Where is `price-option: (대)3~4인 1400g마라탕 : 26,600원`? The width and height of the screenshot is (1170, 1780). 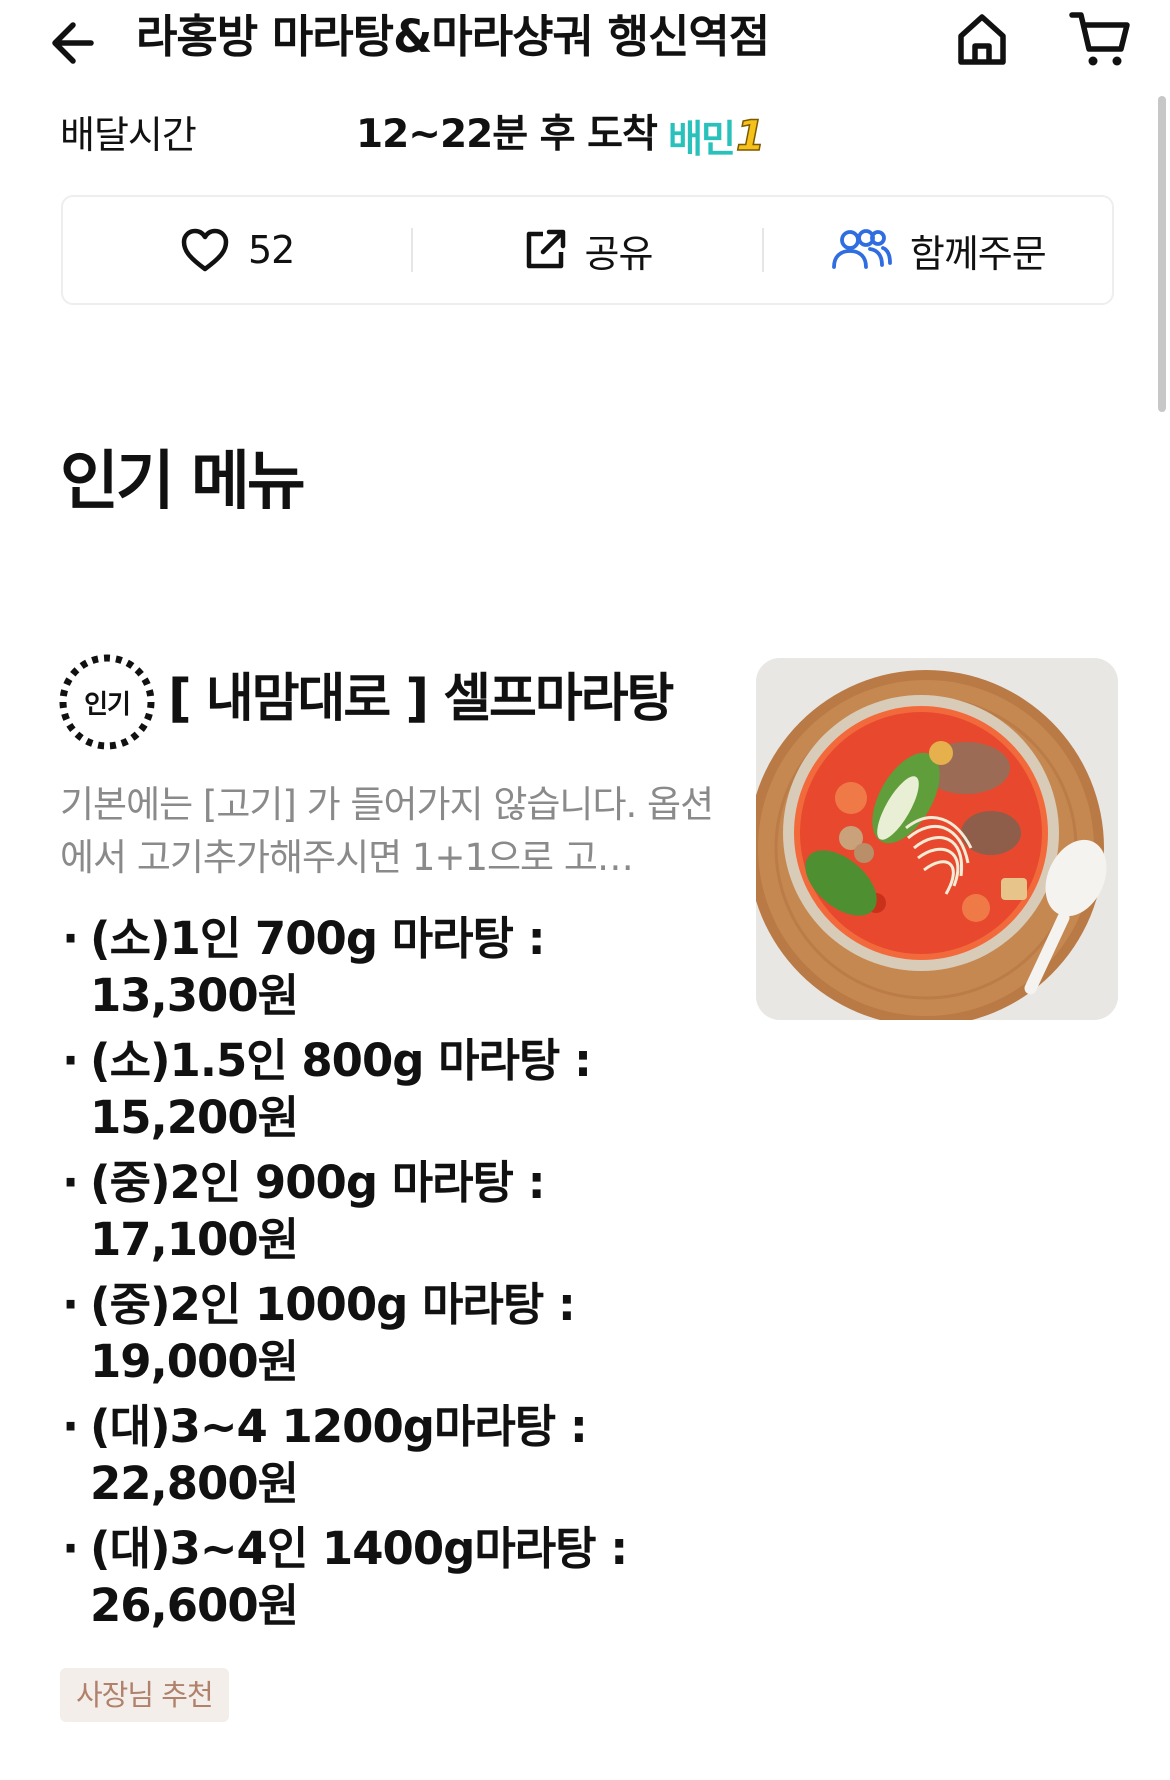
price-option: (대)3~4인 1400g마라탕 : 26,600원 is located at coordinates (390, 1577).